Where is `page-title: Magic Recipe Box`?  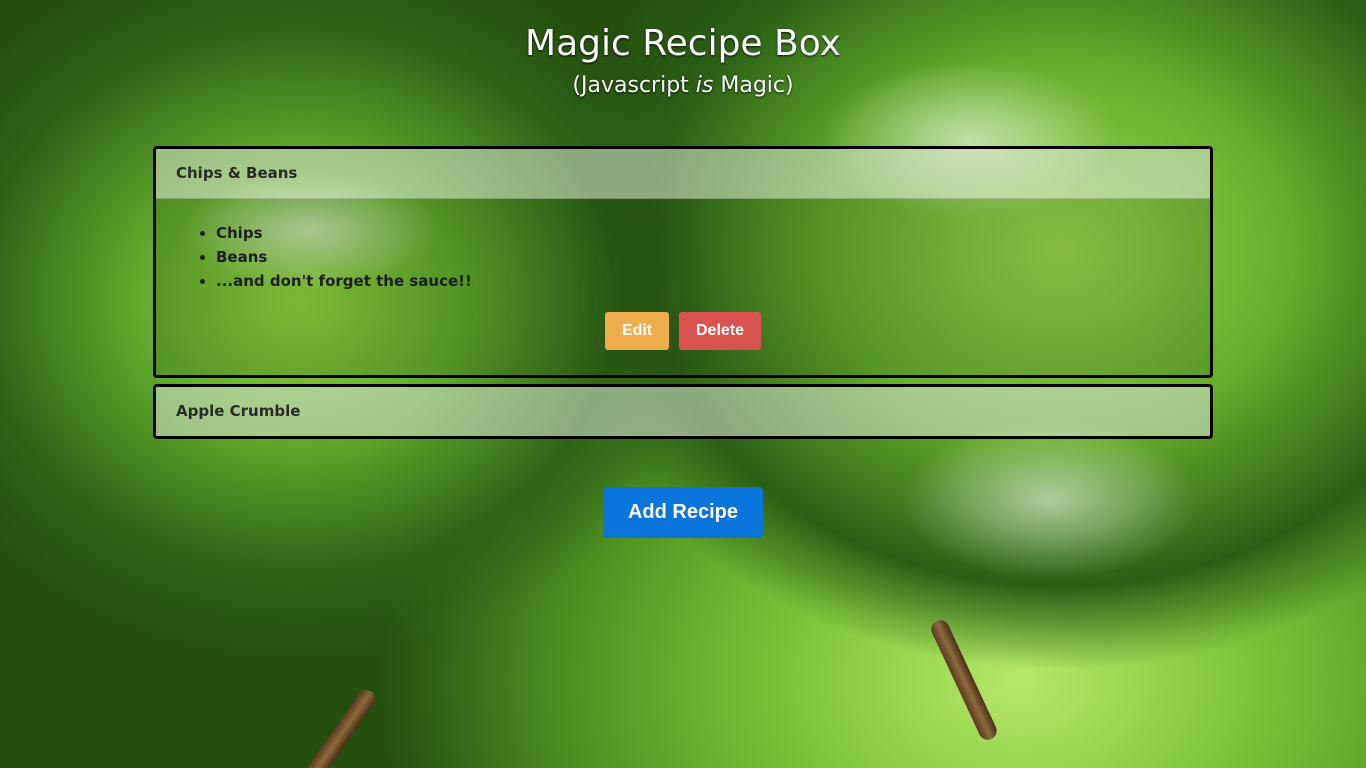
page-title: Magic Recipe Box is located at coordinates (683, 43).